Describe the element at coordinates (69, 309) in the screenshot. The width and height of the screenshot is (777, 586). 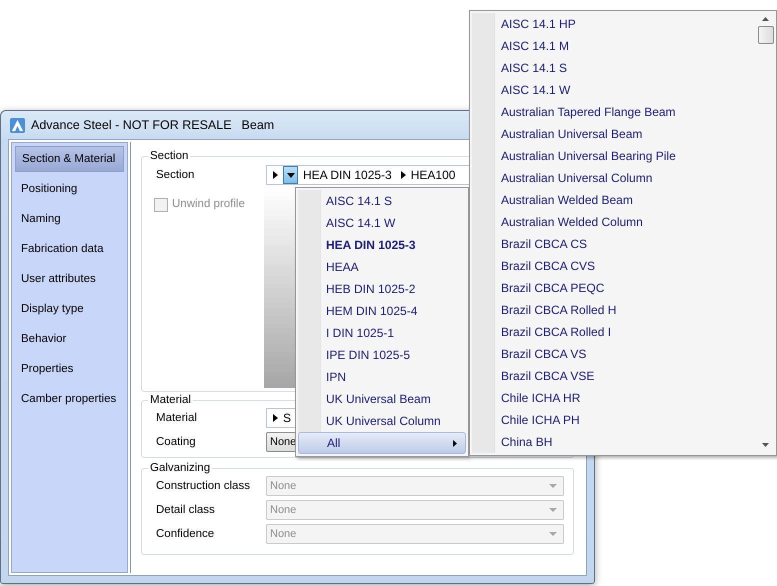
I see `sidebar-item: Display type` at that location.